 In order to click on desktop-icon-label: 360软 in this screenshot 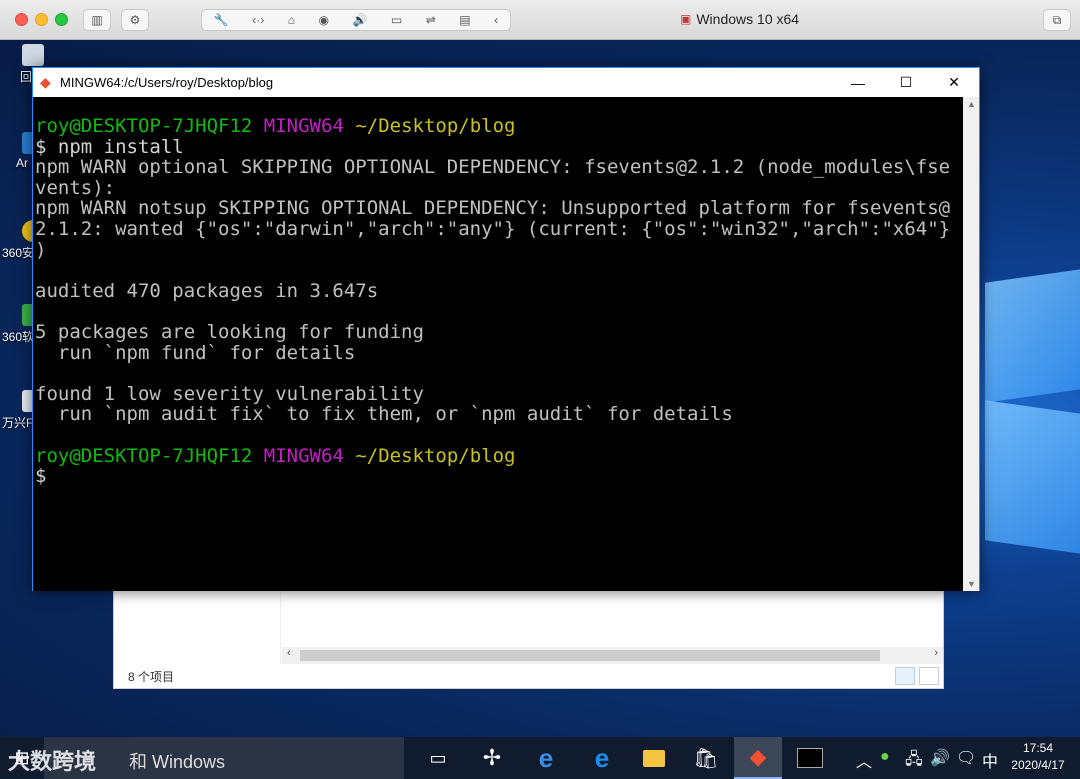, I will do `click(18, 337)`.